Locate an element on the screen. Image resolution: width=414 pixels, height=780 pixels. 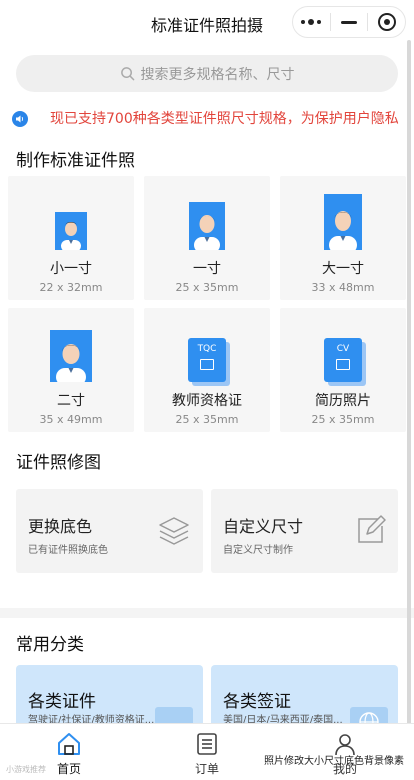
tool-title: 自定义尺寸 is located at coordinates (263, 526).